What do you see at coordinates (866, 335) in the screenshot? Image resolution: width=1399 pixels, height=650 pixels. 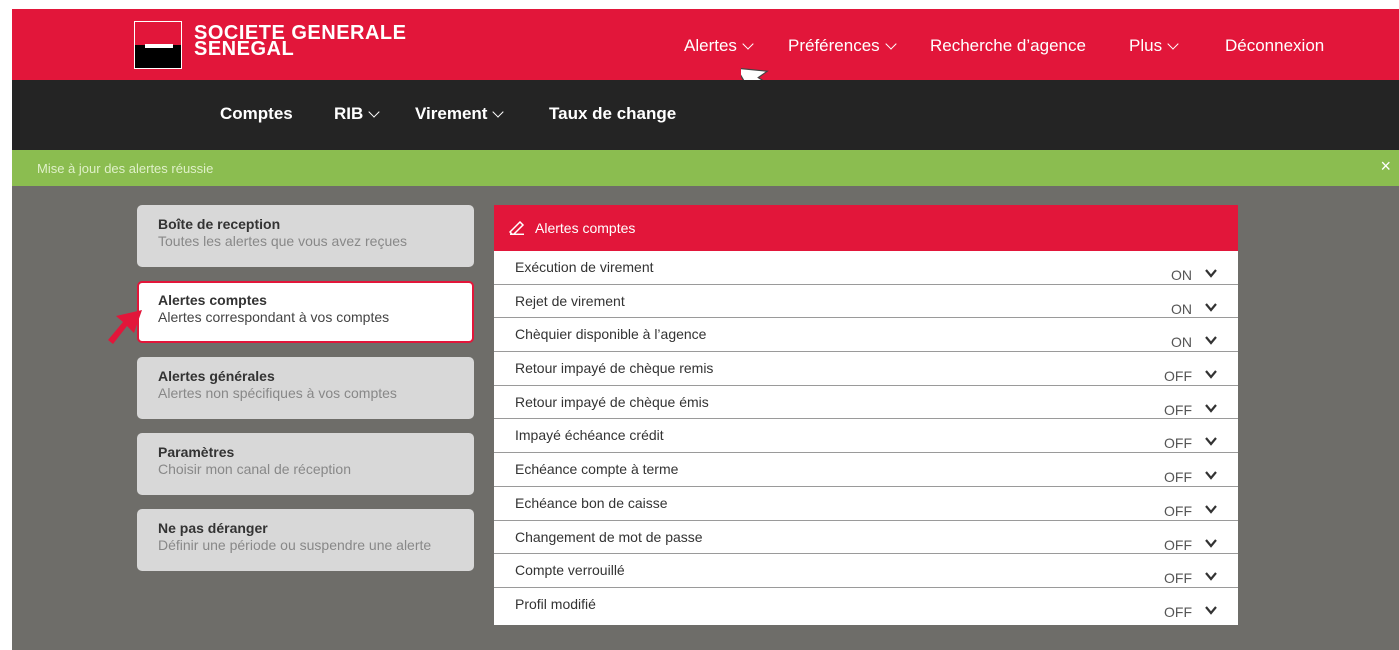 I see `alert-row: Chèquier disponible à l’agence ON` at bounding box center [866, 335].